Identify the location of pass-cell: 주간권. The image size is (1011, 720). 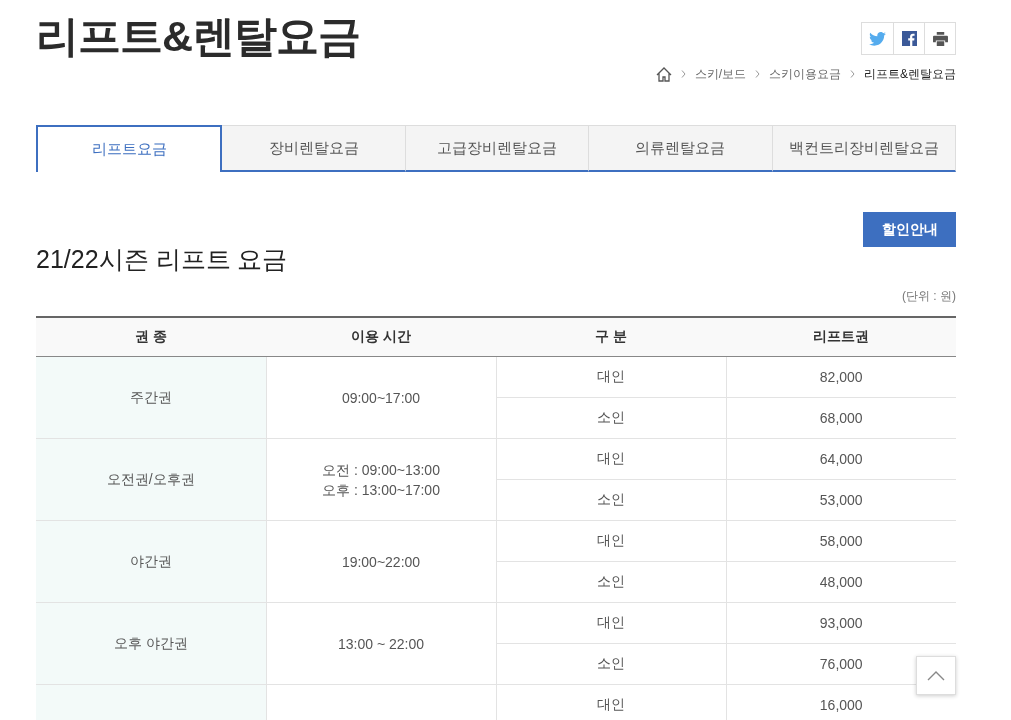
(151, 397).